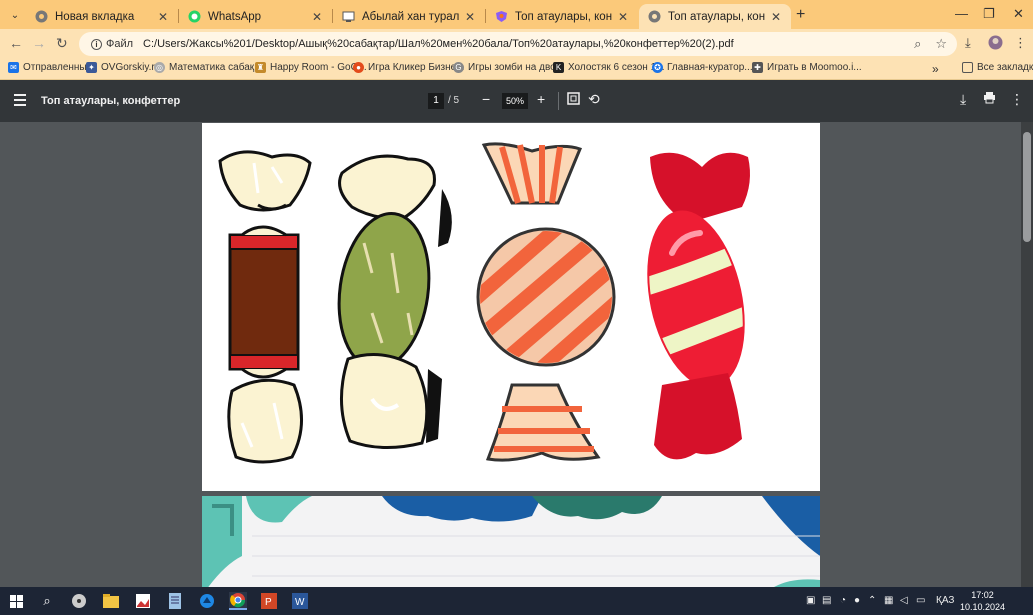  Describe the element at coordinates (1027, 187) in the screenshot. I see `scrollbar-thumb` at that location.